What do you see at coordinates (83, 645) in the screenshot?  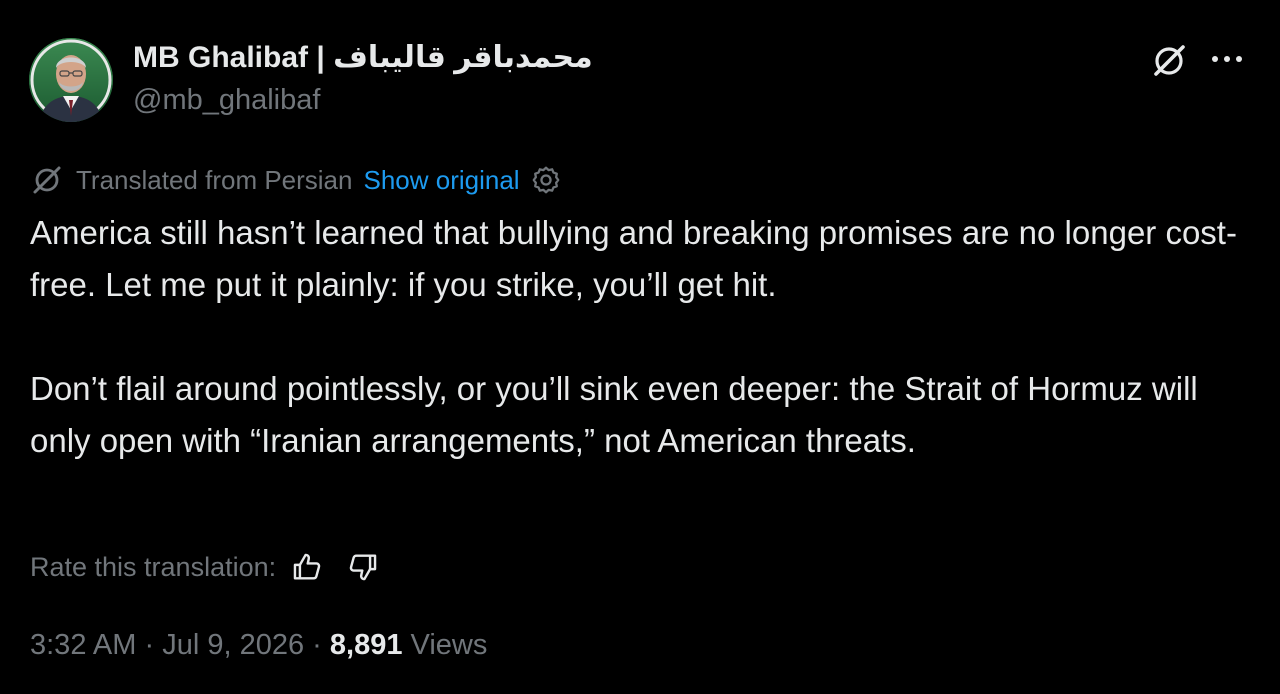 I see `tweet-time: 3:32 AM` at bounding box center [83, 645].